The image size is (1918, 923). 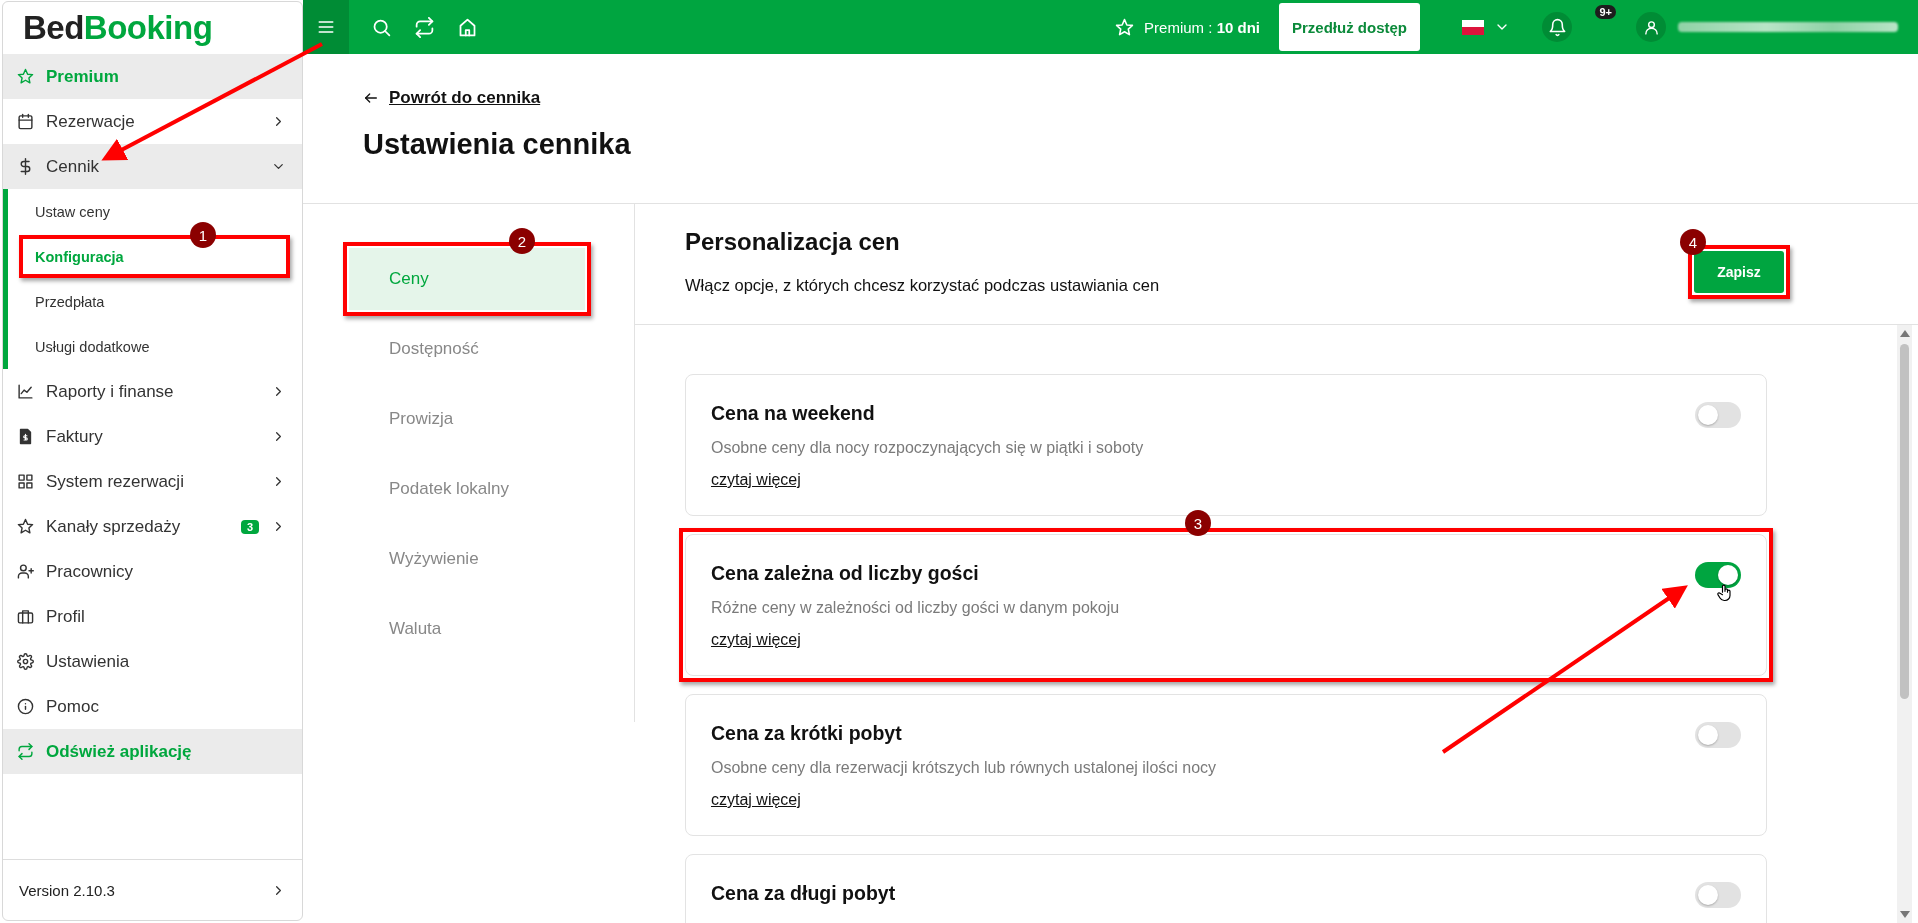 What do you see at coordinates (1140, 98) in the screenshot?
I see `back-link: Powrót do cennika` at bounding box center [1140, 98].